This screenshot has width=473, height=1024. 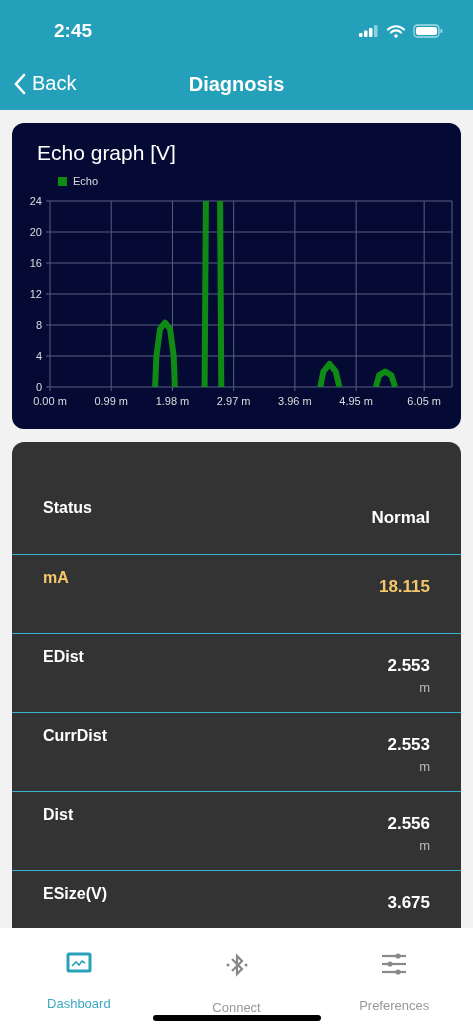 What do you see at coordinates (45, 83) in the screenshot?
I see `back-button: Back` at bounding box center [45, 83].